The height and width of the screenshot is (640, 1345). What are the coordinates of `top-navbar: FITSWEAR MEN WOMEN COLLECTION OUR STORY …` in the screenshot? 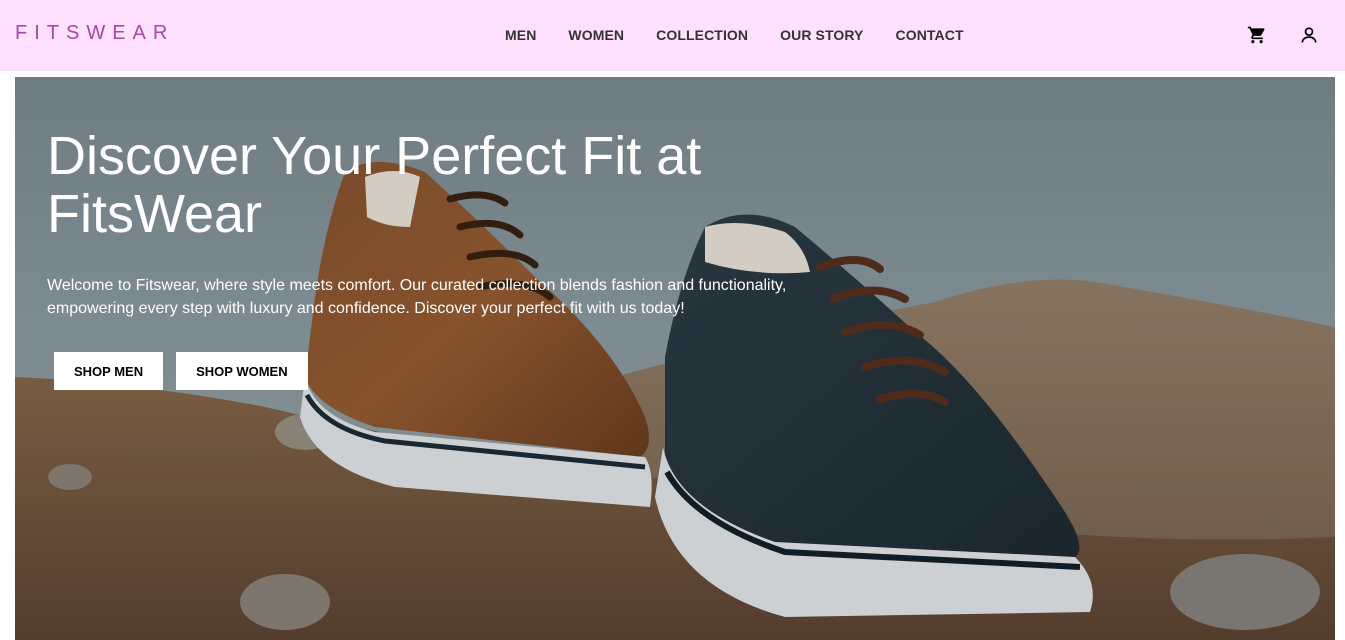 It's located at (672, 35).